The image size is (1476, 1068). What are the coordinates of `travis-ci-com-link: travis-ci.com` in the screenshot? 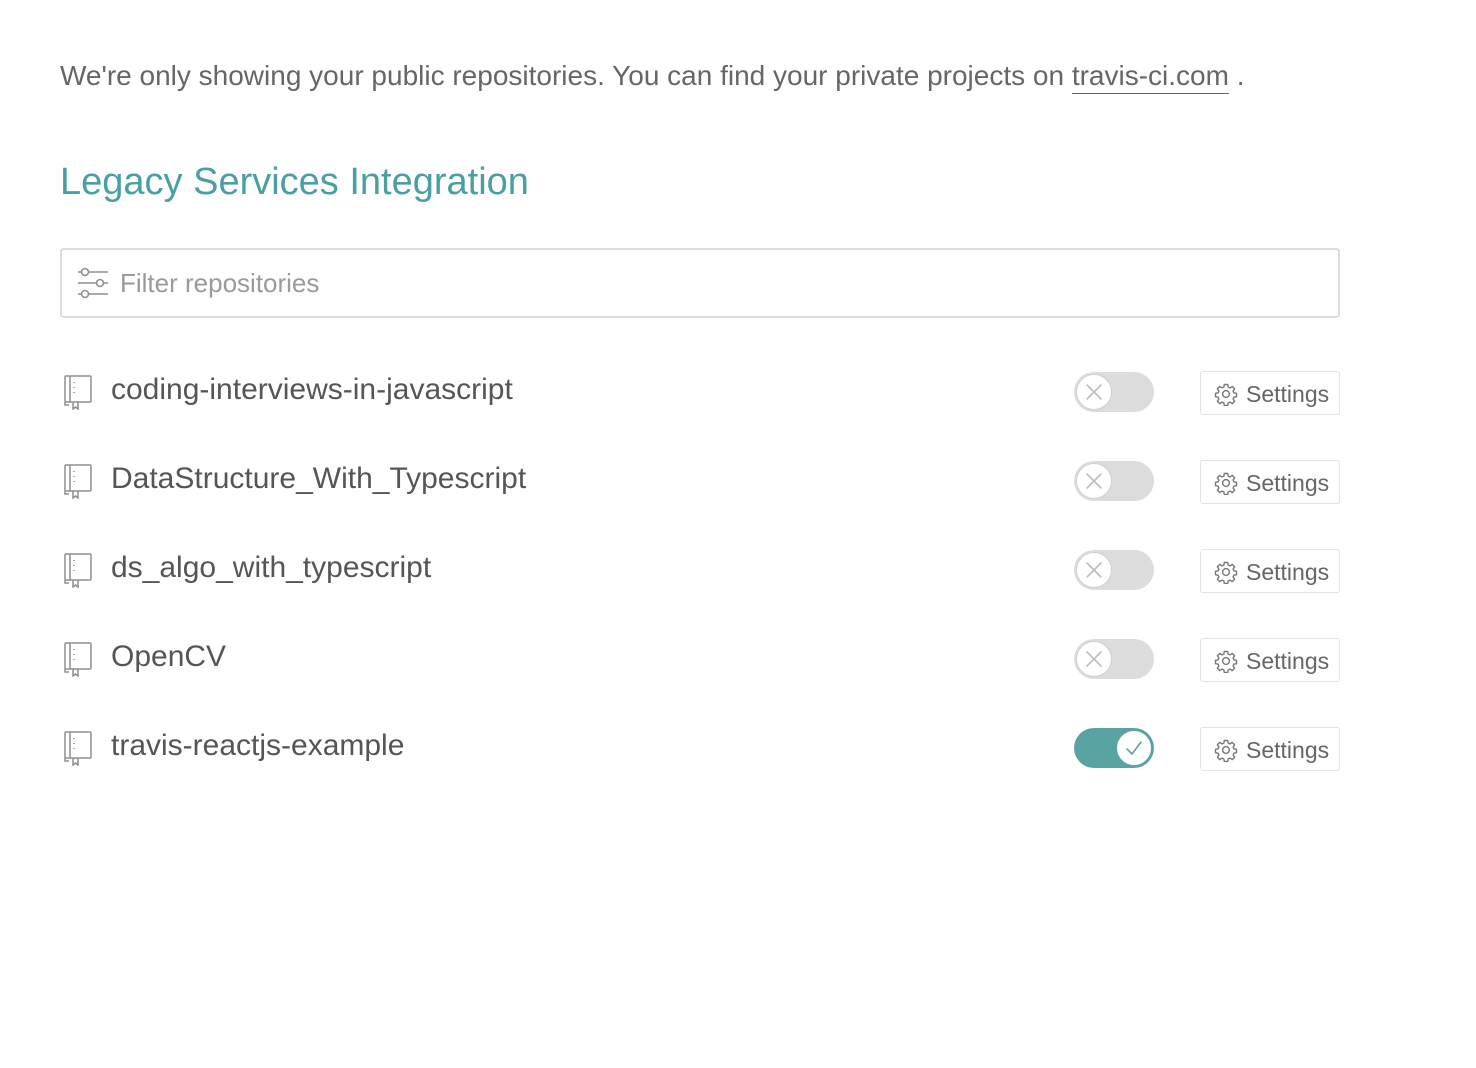 It's located at (1150, 77).